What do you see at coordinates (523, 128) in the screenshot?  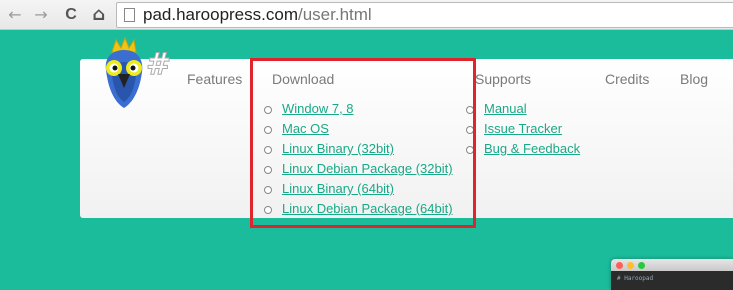 I see `issue-tracker-link: Issue Tracker` at bounding box center [523, 128].